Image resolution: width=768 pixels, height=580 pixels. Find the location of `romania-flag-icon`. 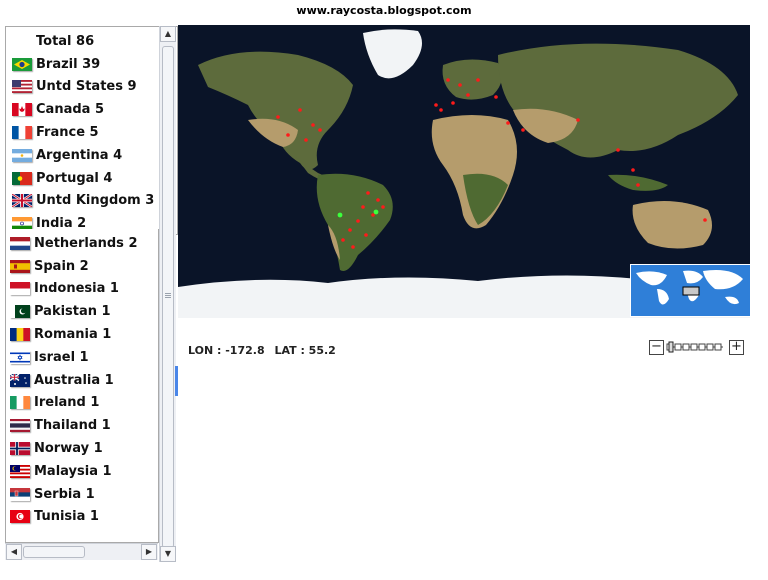

romania-flag-icon is located at coordinates (20, 335).